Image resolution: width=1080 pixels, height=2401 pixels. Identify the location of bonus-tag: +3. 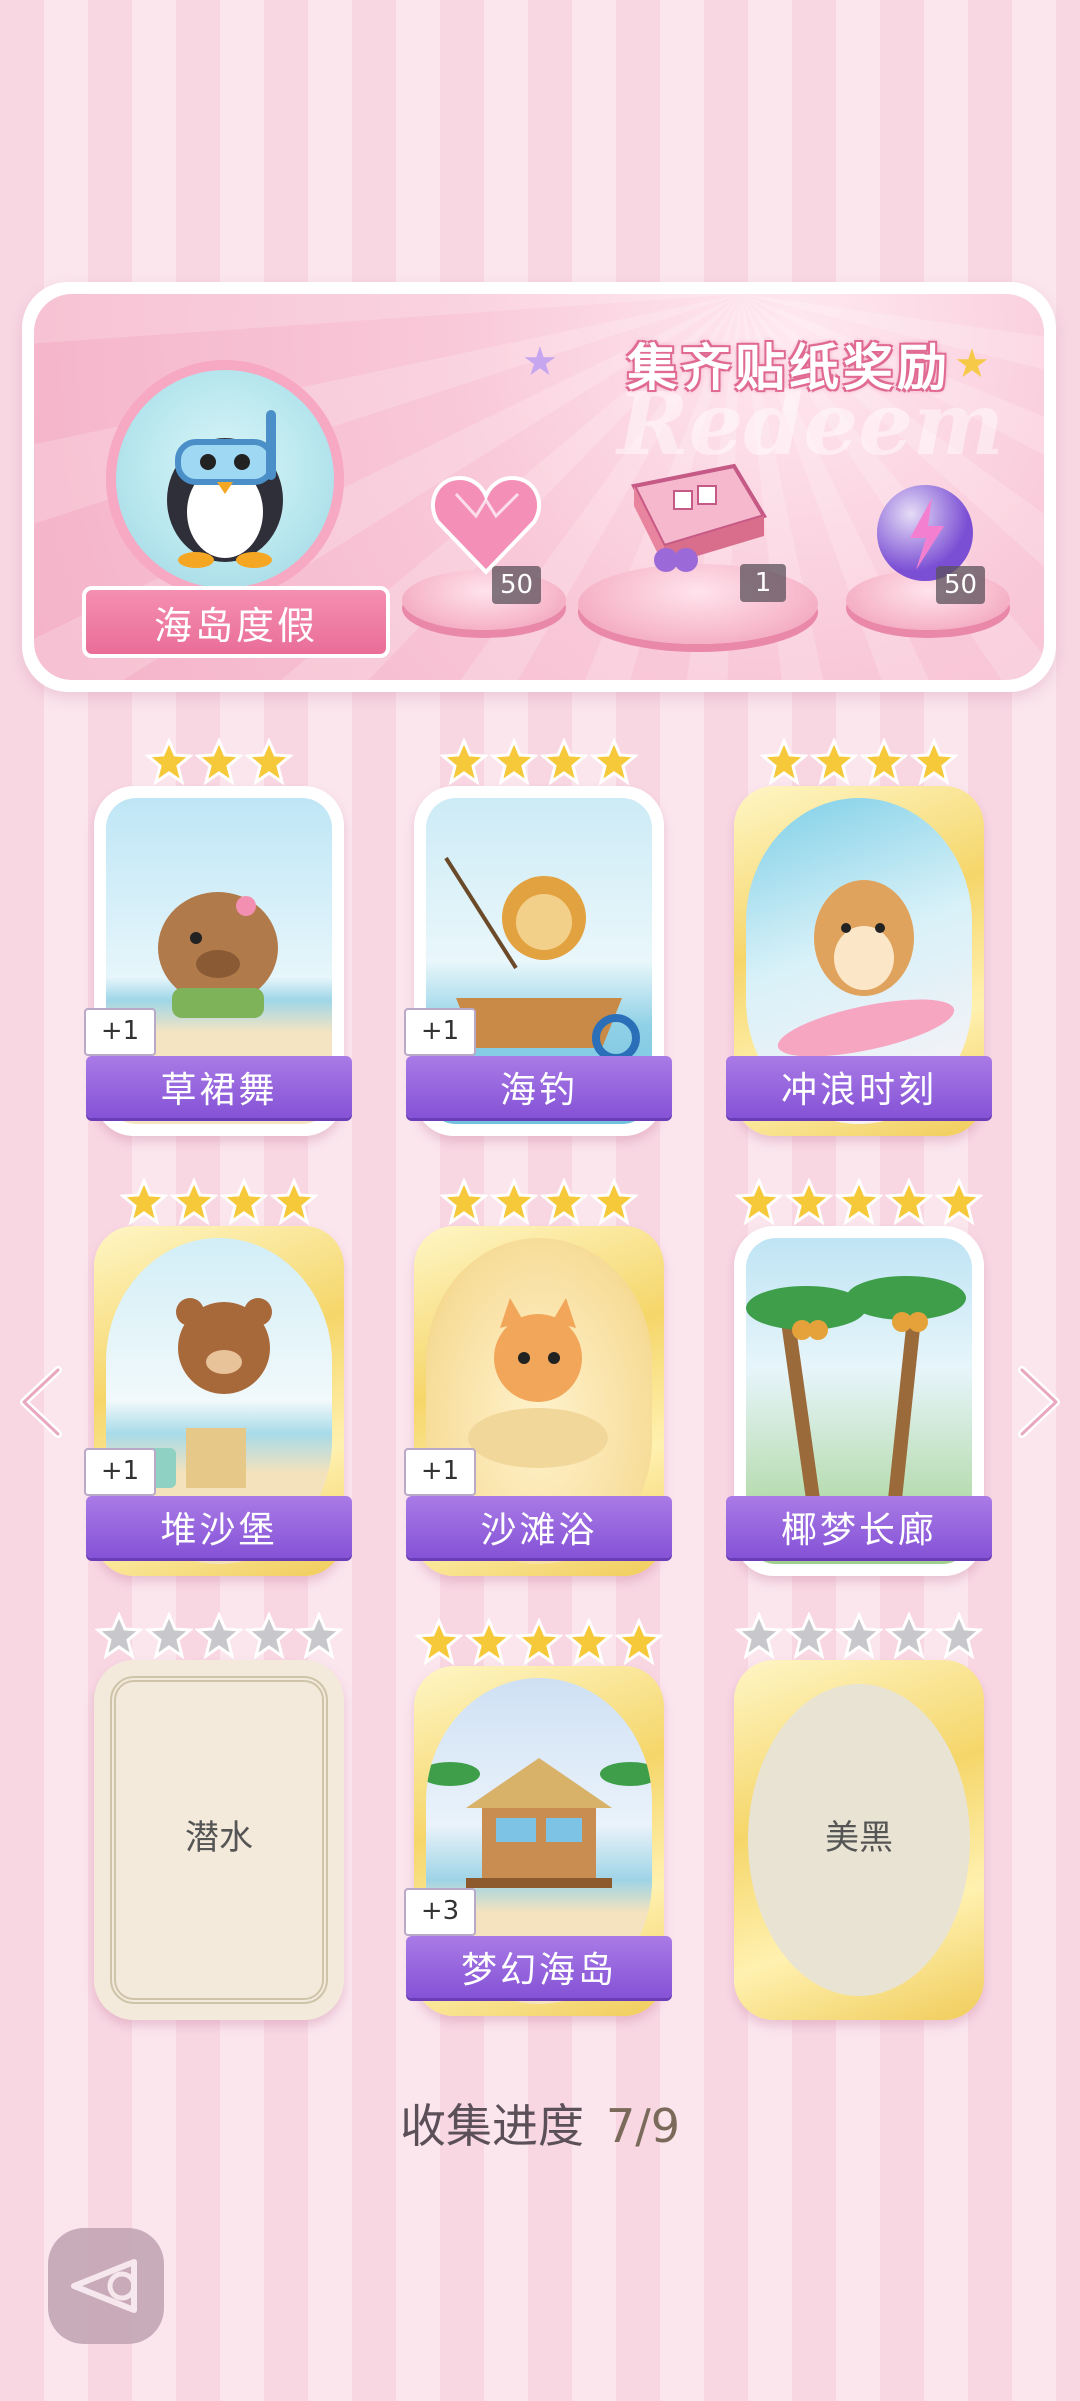
(440, 1912).